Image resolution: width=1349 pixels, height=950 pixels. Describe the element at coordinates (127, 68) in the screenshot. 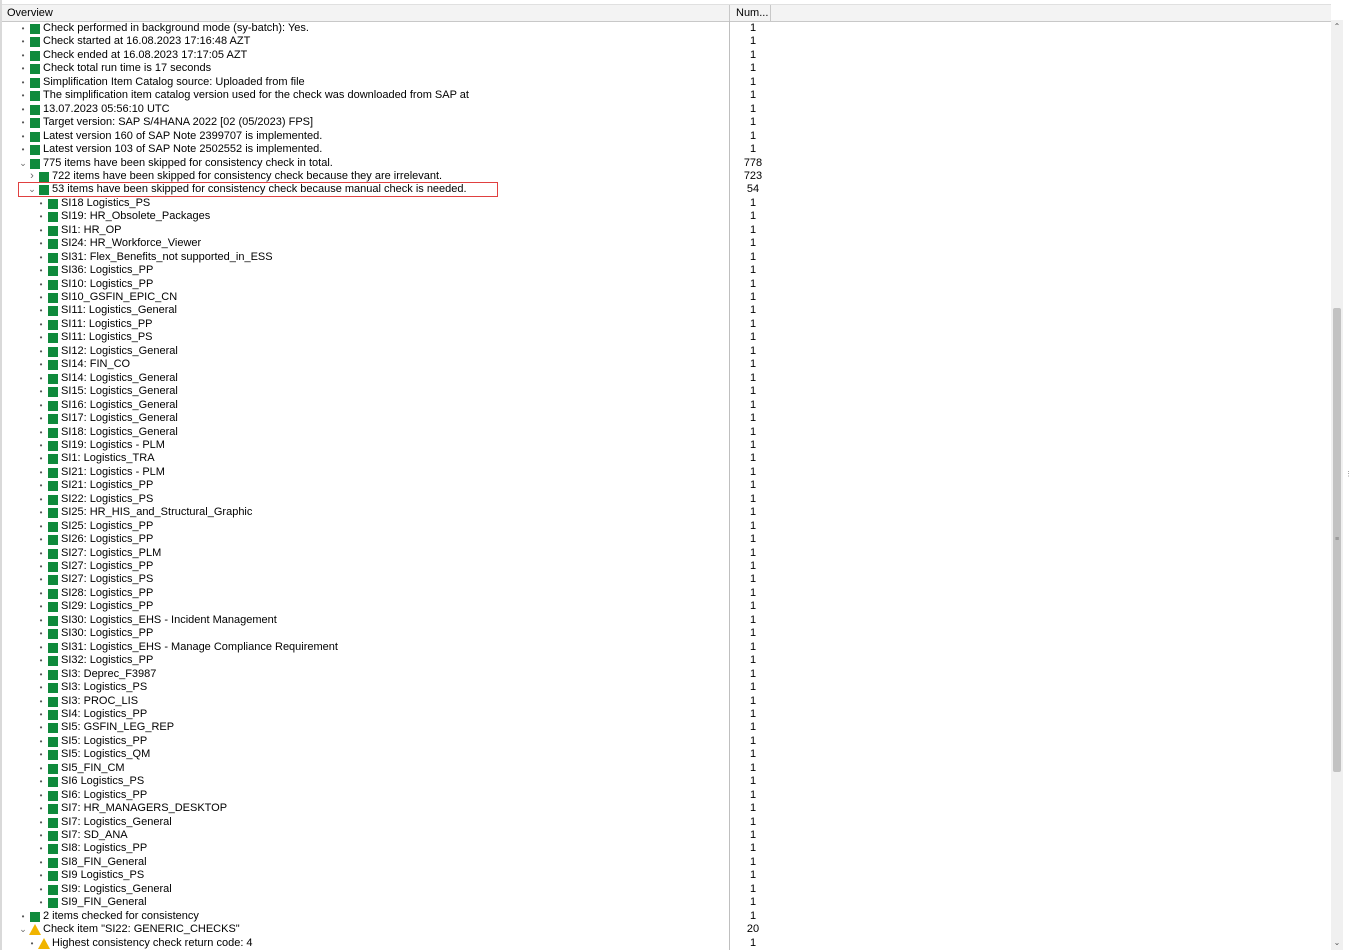

I see `row-text: Check total run time is 17 seconds` at that location.